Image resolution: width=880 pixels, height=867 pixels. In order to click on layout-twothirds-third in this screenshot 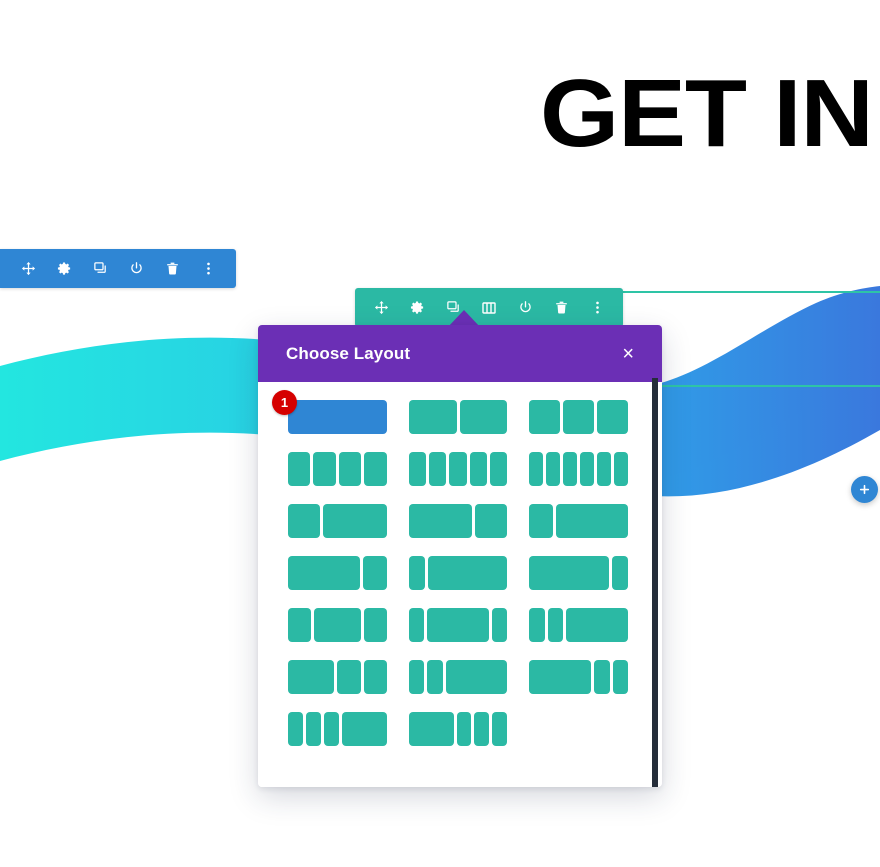, I will do `click(458, 521)`.